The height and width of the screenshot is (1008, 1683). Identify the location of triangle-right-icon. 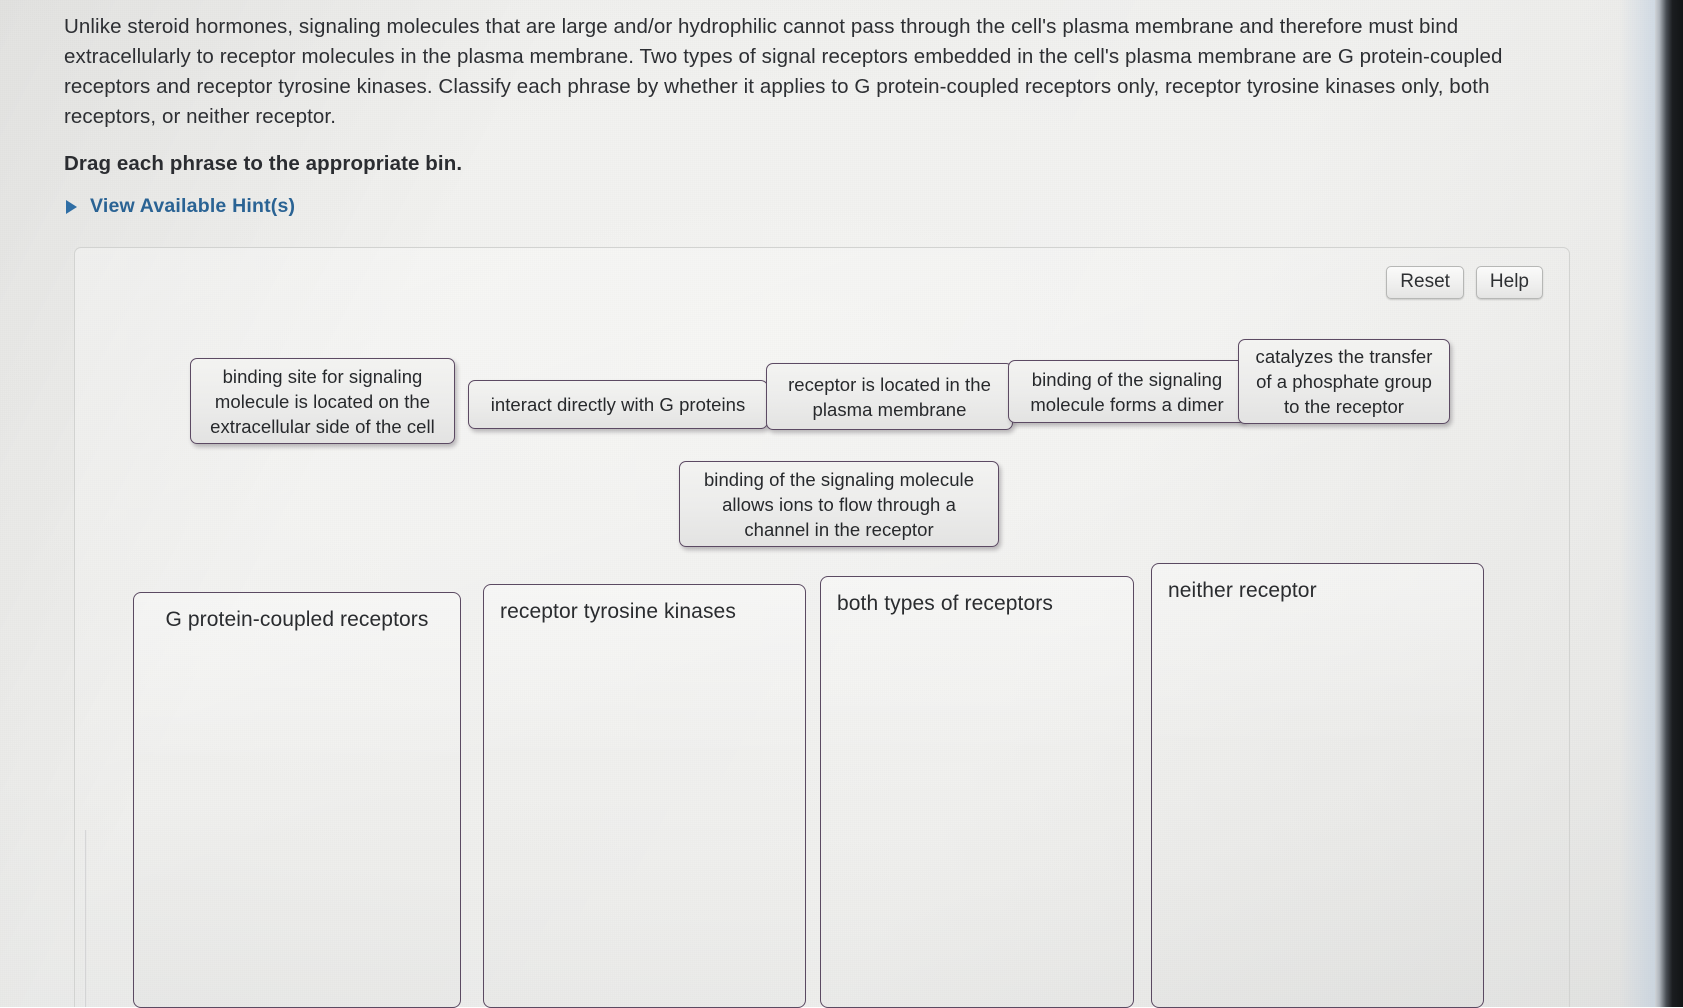
(71, 206).